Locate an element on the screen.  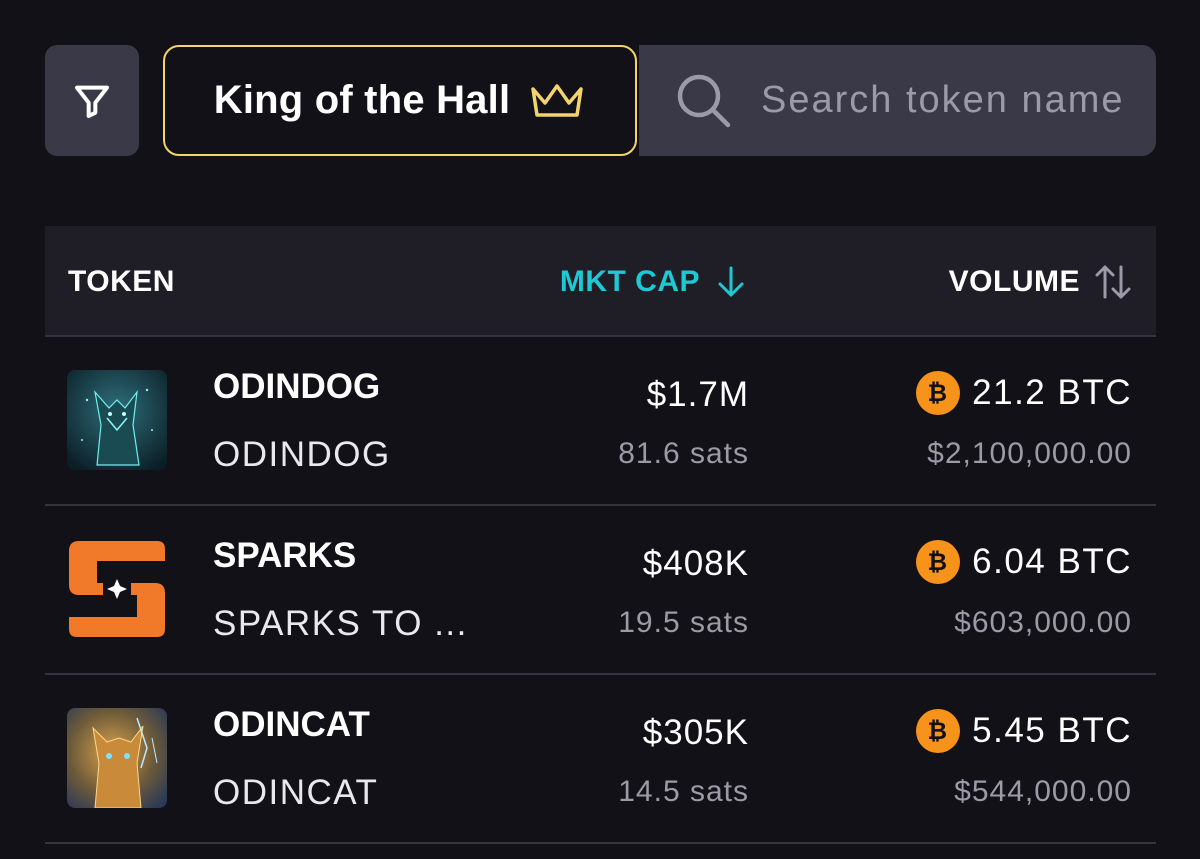
table-header: TOKEN MKT CAP VOLUME is located at coordinates (600, 281).